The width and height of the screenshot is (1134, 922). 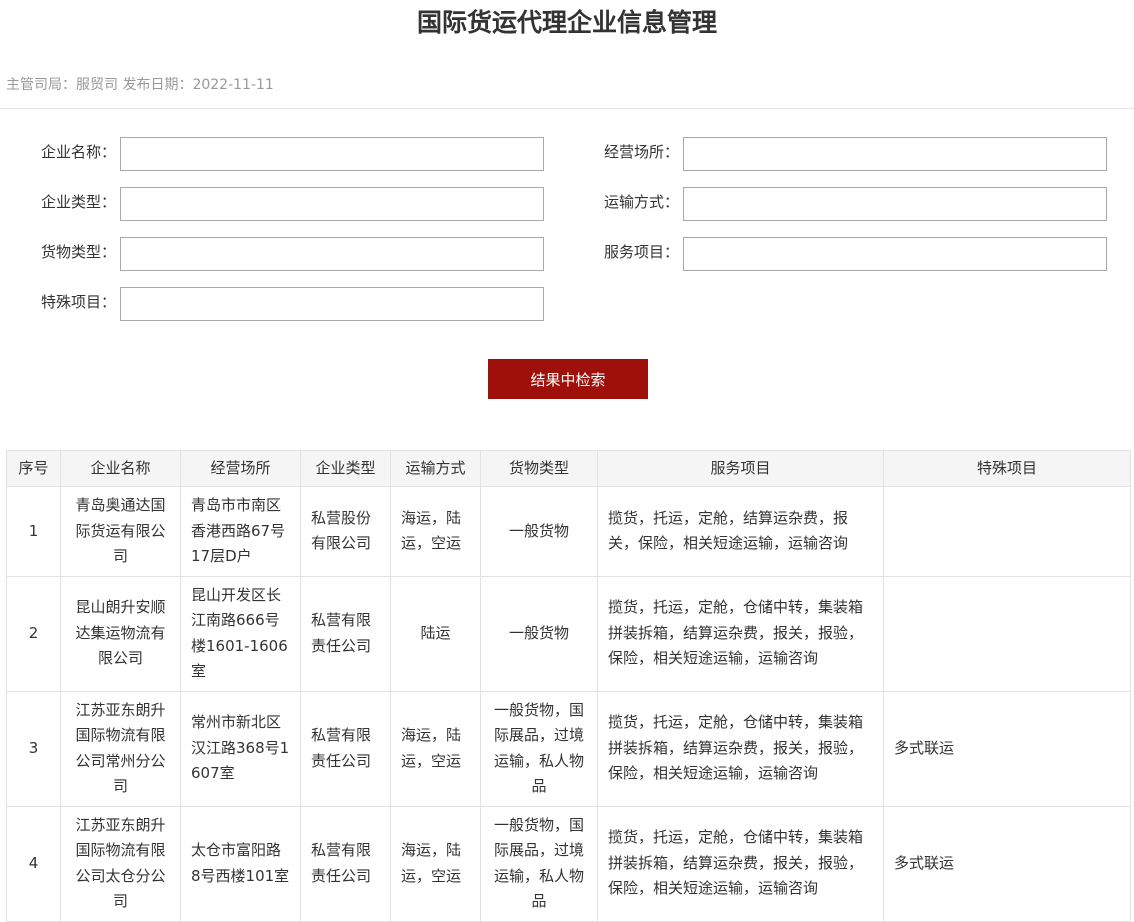 What do you see at coordinates (240, 748) in the screenshot?
I see `cell-business-place: 常州市新北区汉江路368号1607室` at bounding box center [240, 748].